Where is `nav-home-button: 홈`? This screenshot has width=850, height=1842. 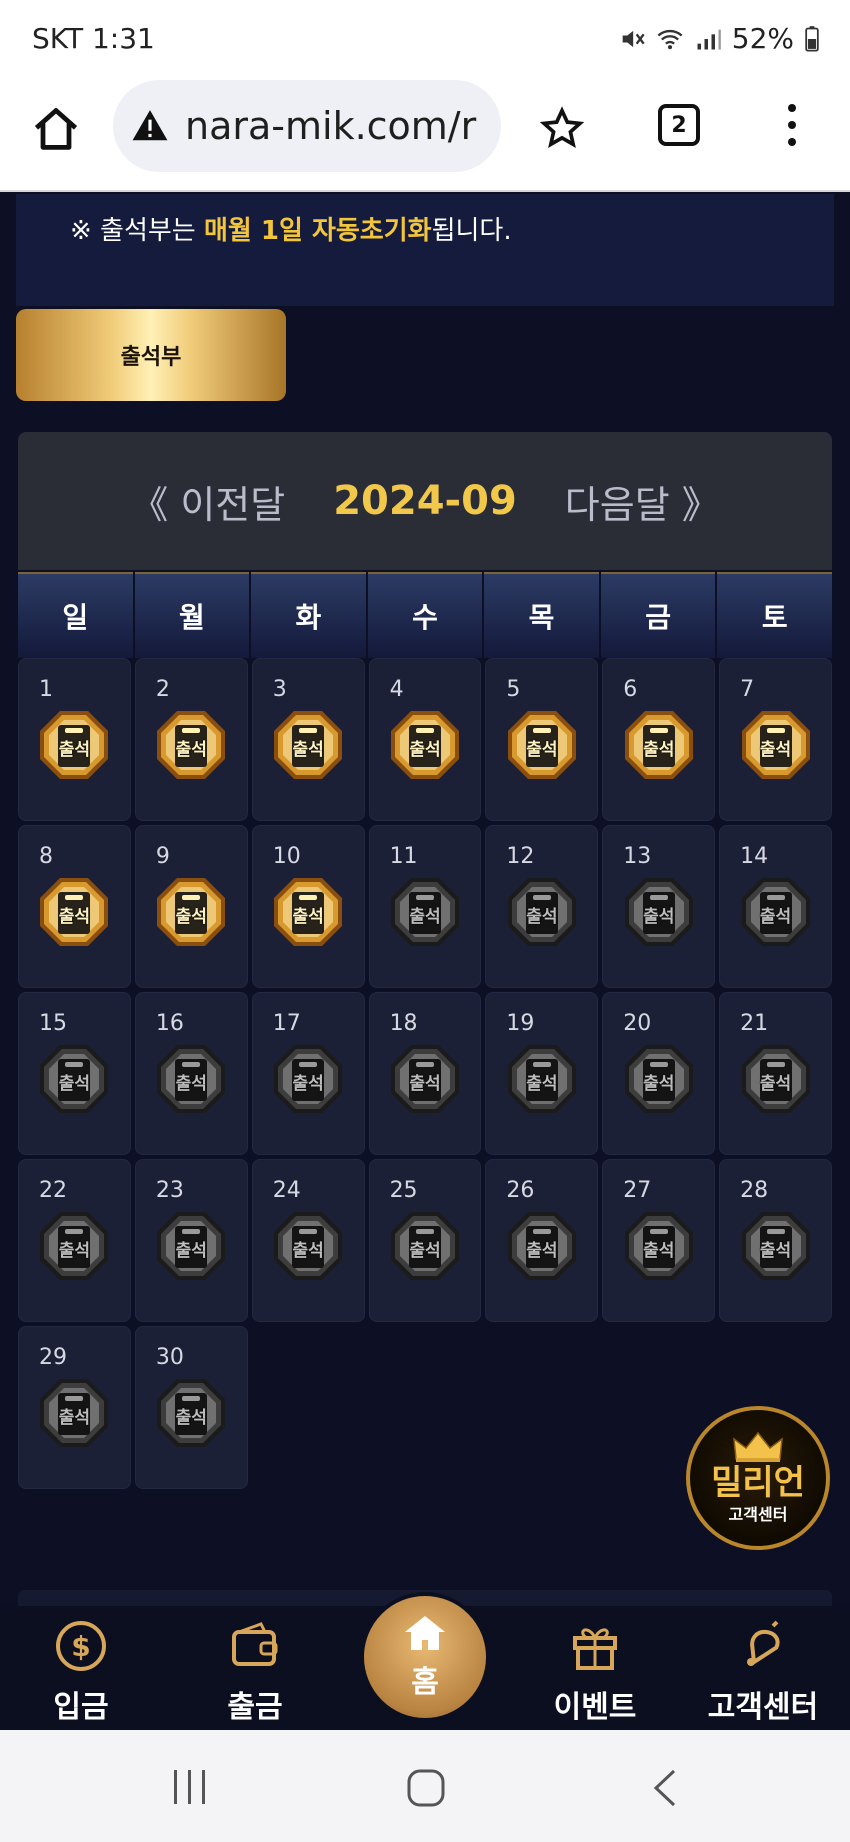
nav-home-button: 홈 is located at coordinates (425, 1657).